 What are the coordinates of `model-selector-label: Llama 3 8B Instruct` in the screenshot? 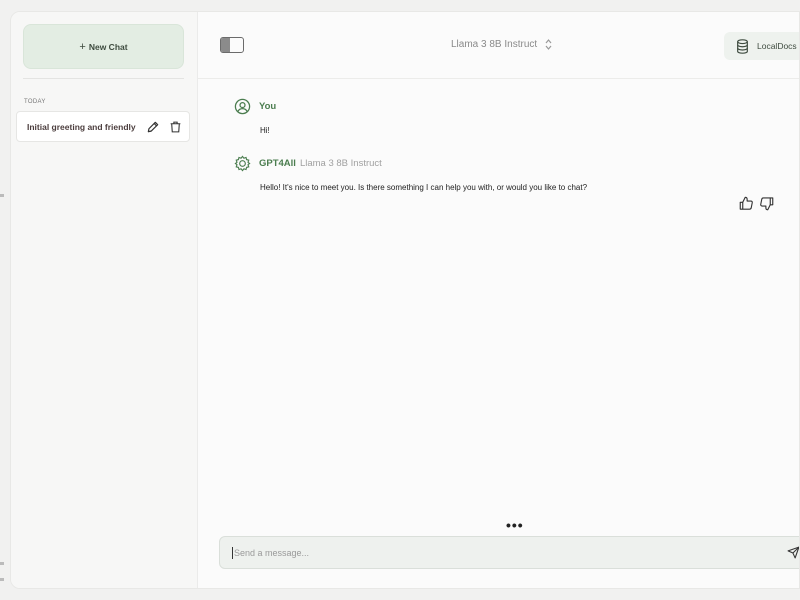 It's located at (494, 44).